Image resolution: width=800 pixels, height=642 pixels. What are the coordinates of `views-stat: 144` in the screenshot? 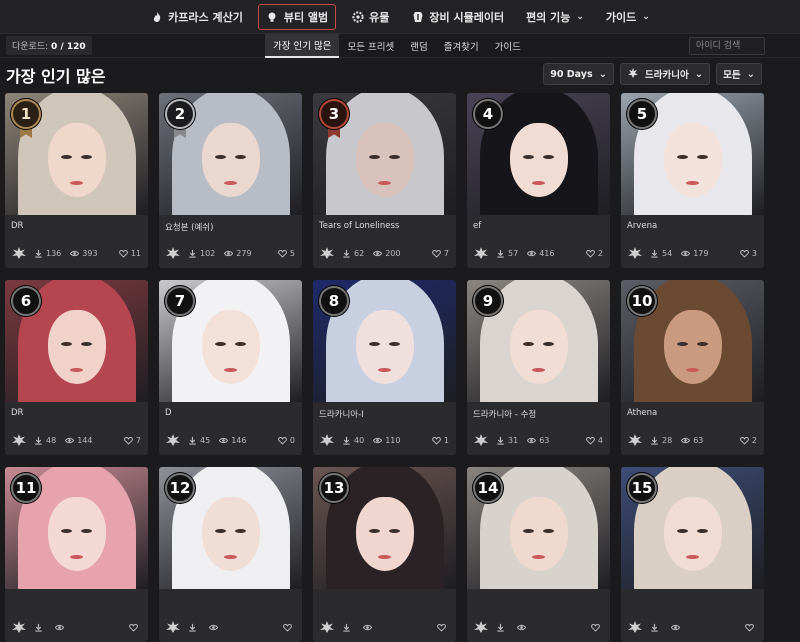 It's located at (78, 440).